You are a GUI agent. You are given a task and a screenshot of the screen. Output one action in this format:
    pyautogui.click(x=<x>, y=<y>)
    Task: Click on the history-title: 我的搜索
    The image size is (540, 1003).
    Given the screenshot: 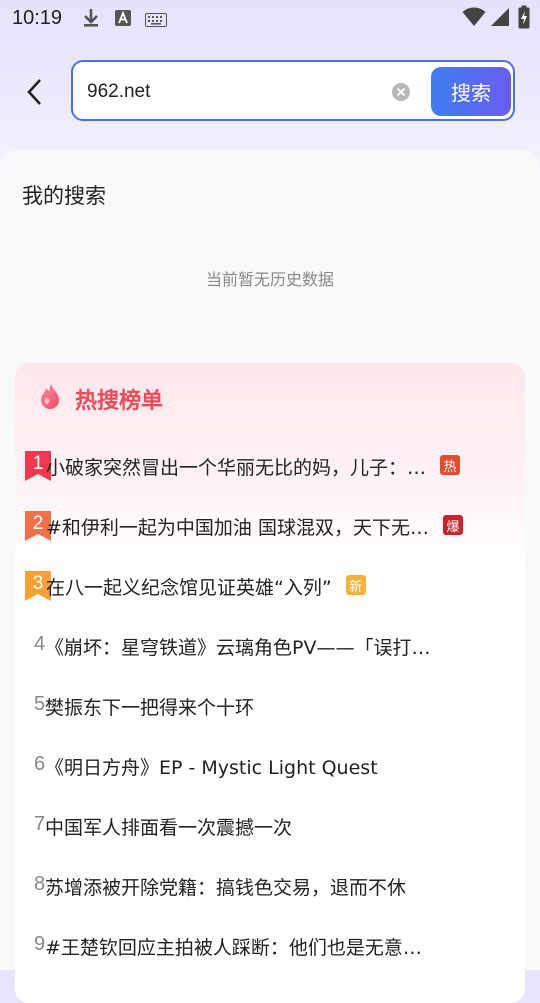 What is the action you would take?
    pyautogui.click(x=64, y=196)
    